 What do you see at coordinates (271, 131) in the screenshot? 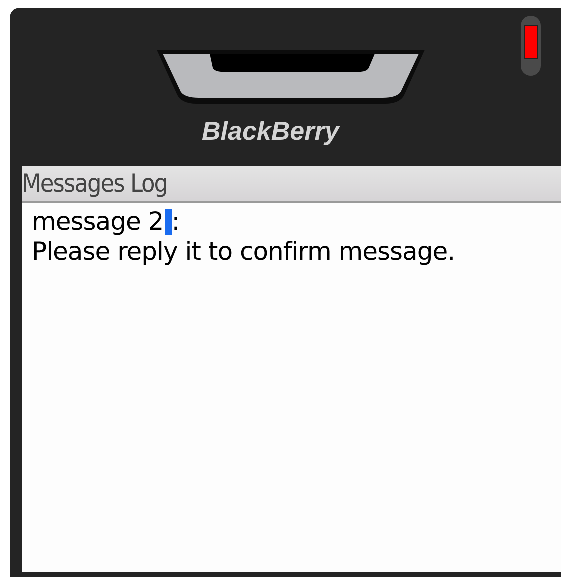
I see `brand-logo: BlackBerry` at bounding box center [271, 131].